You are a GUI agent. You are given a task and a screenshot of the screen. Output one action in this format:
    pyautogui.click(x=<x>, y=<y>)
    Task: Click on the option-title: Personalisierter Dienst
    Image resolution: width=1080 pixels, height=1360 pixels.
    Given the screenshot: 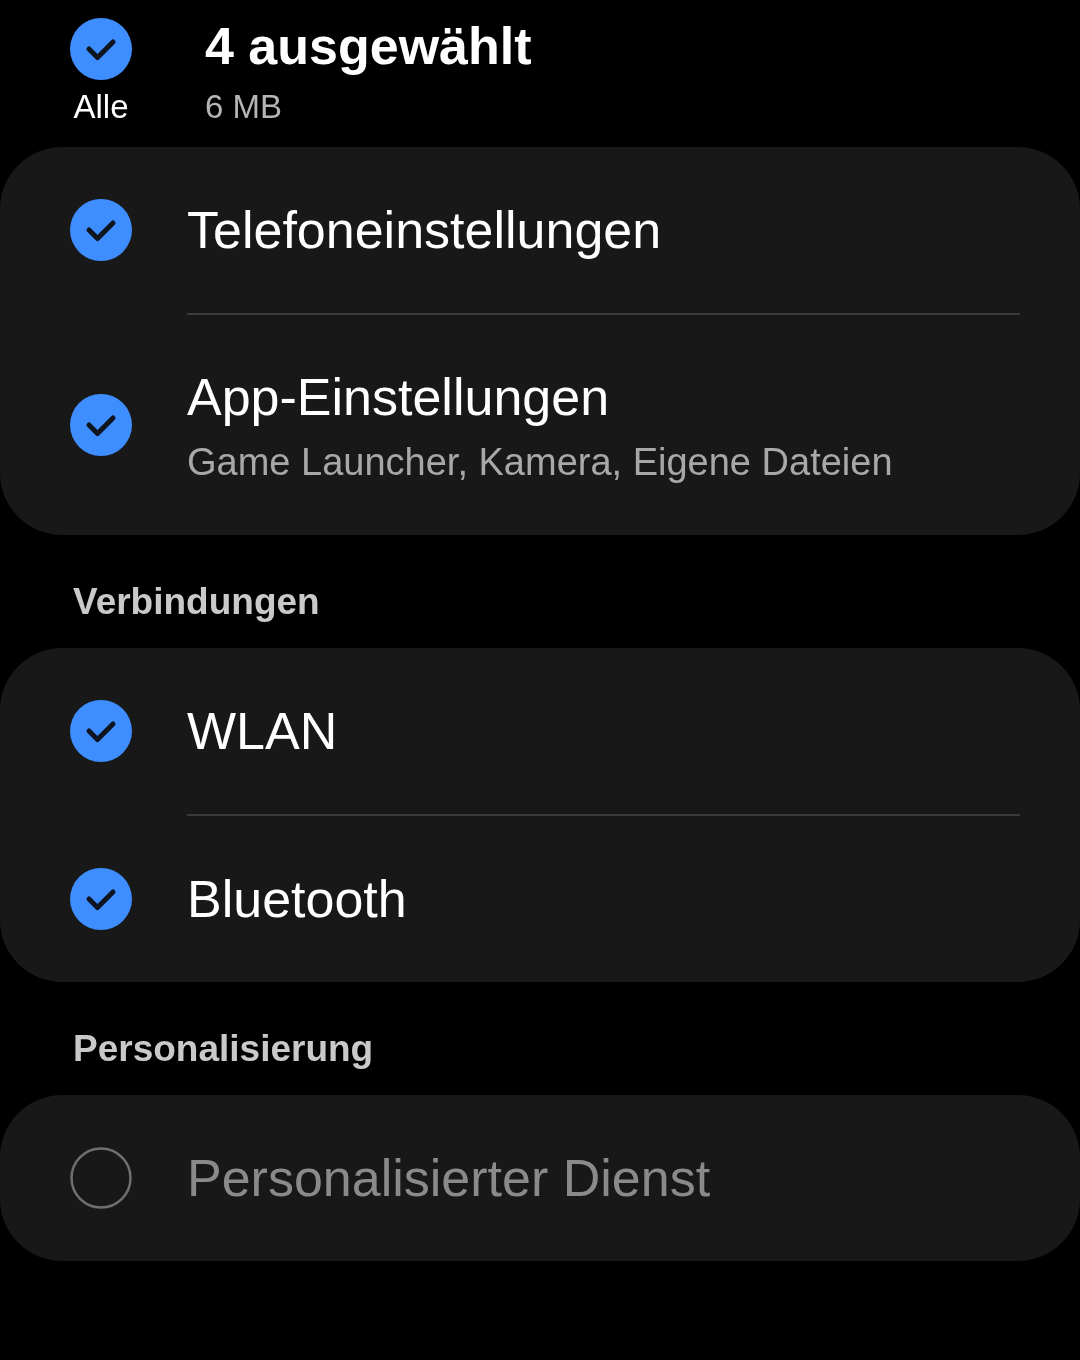 What is the action you would take?
    pyautogui.click(x=449, y=1178)
    